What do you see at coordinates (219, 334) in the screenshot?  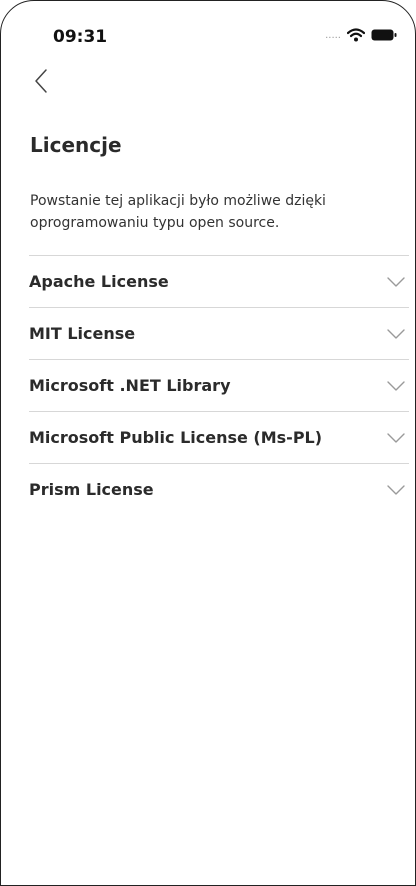 I see `license-item-mit: MIT License` at bounding box center [219, 334].